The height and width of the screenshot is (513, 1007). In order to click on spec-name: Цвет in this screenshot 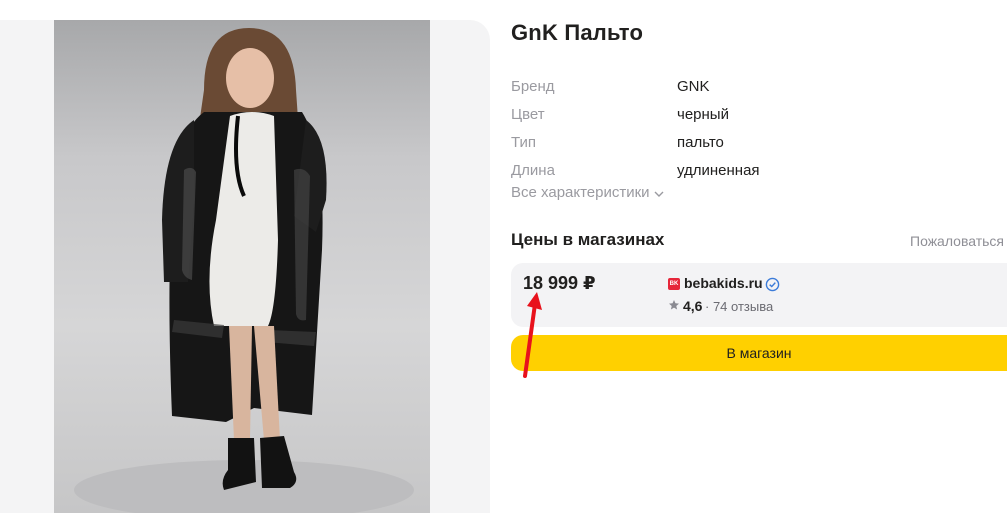, I will do `click(528, 114)`.